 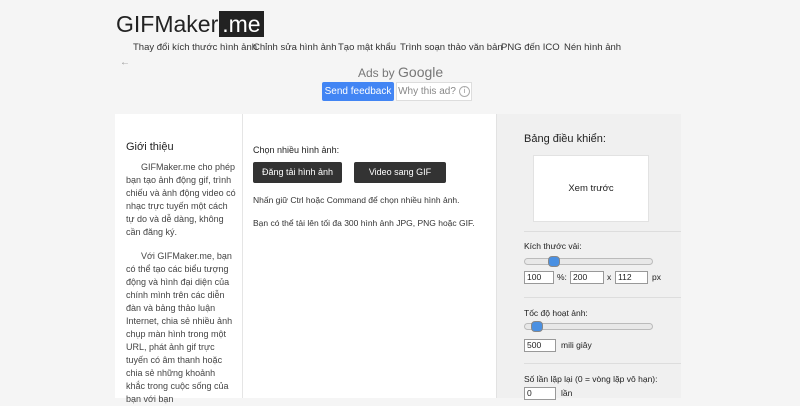 I want to click on canvas-percent-input: 100, so click(x=539, y=277).